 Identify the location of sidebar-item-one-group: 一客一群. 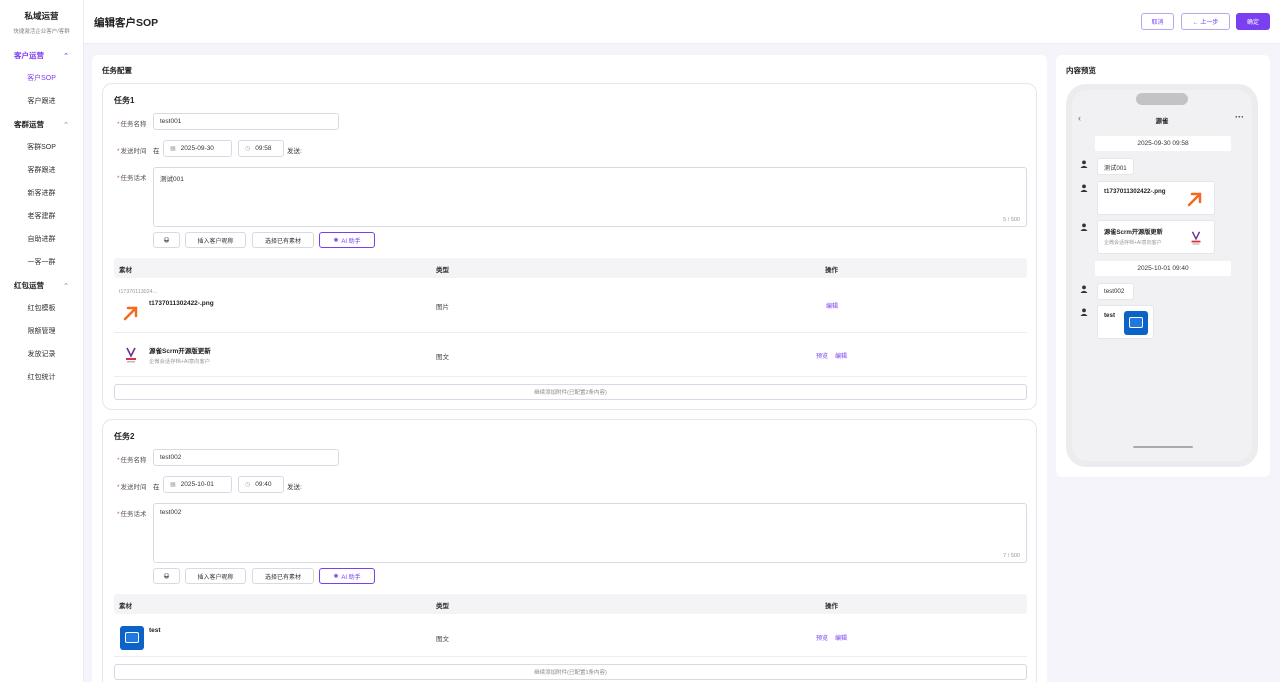
(41, 262).